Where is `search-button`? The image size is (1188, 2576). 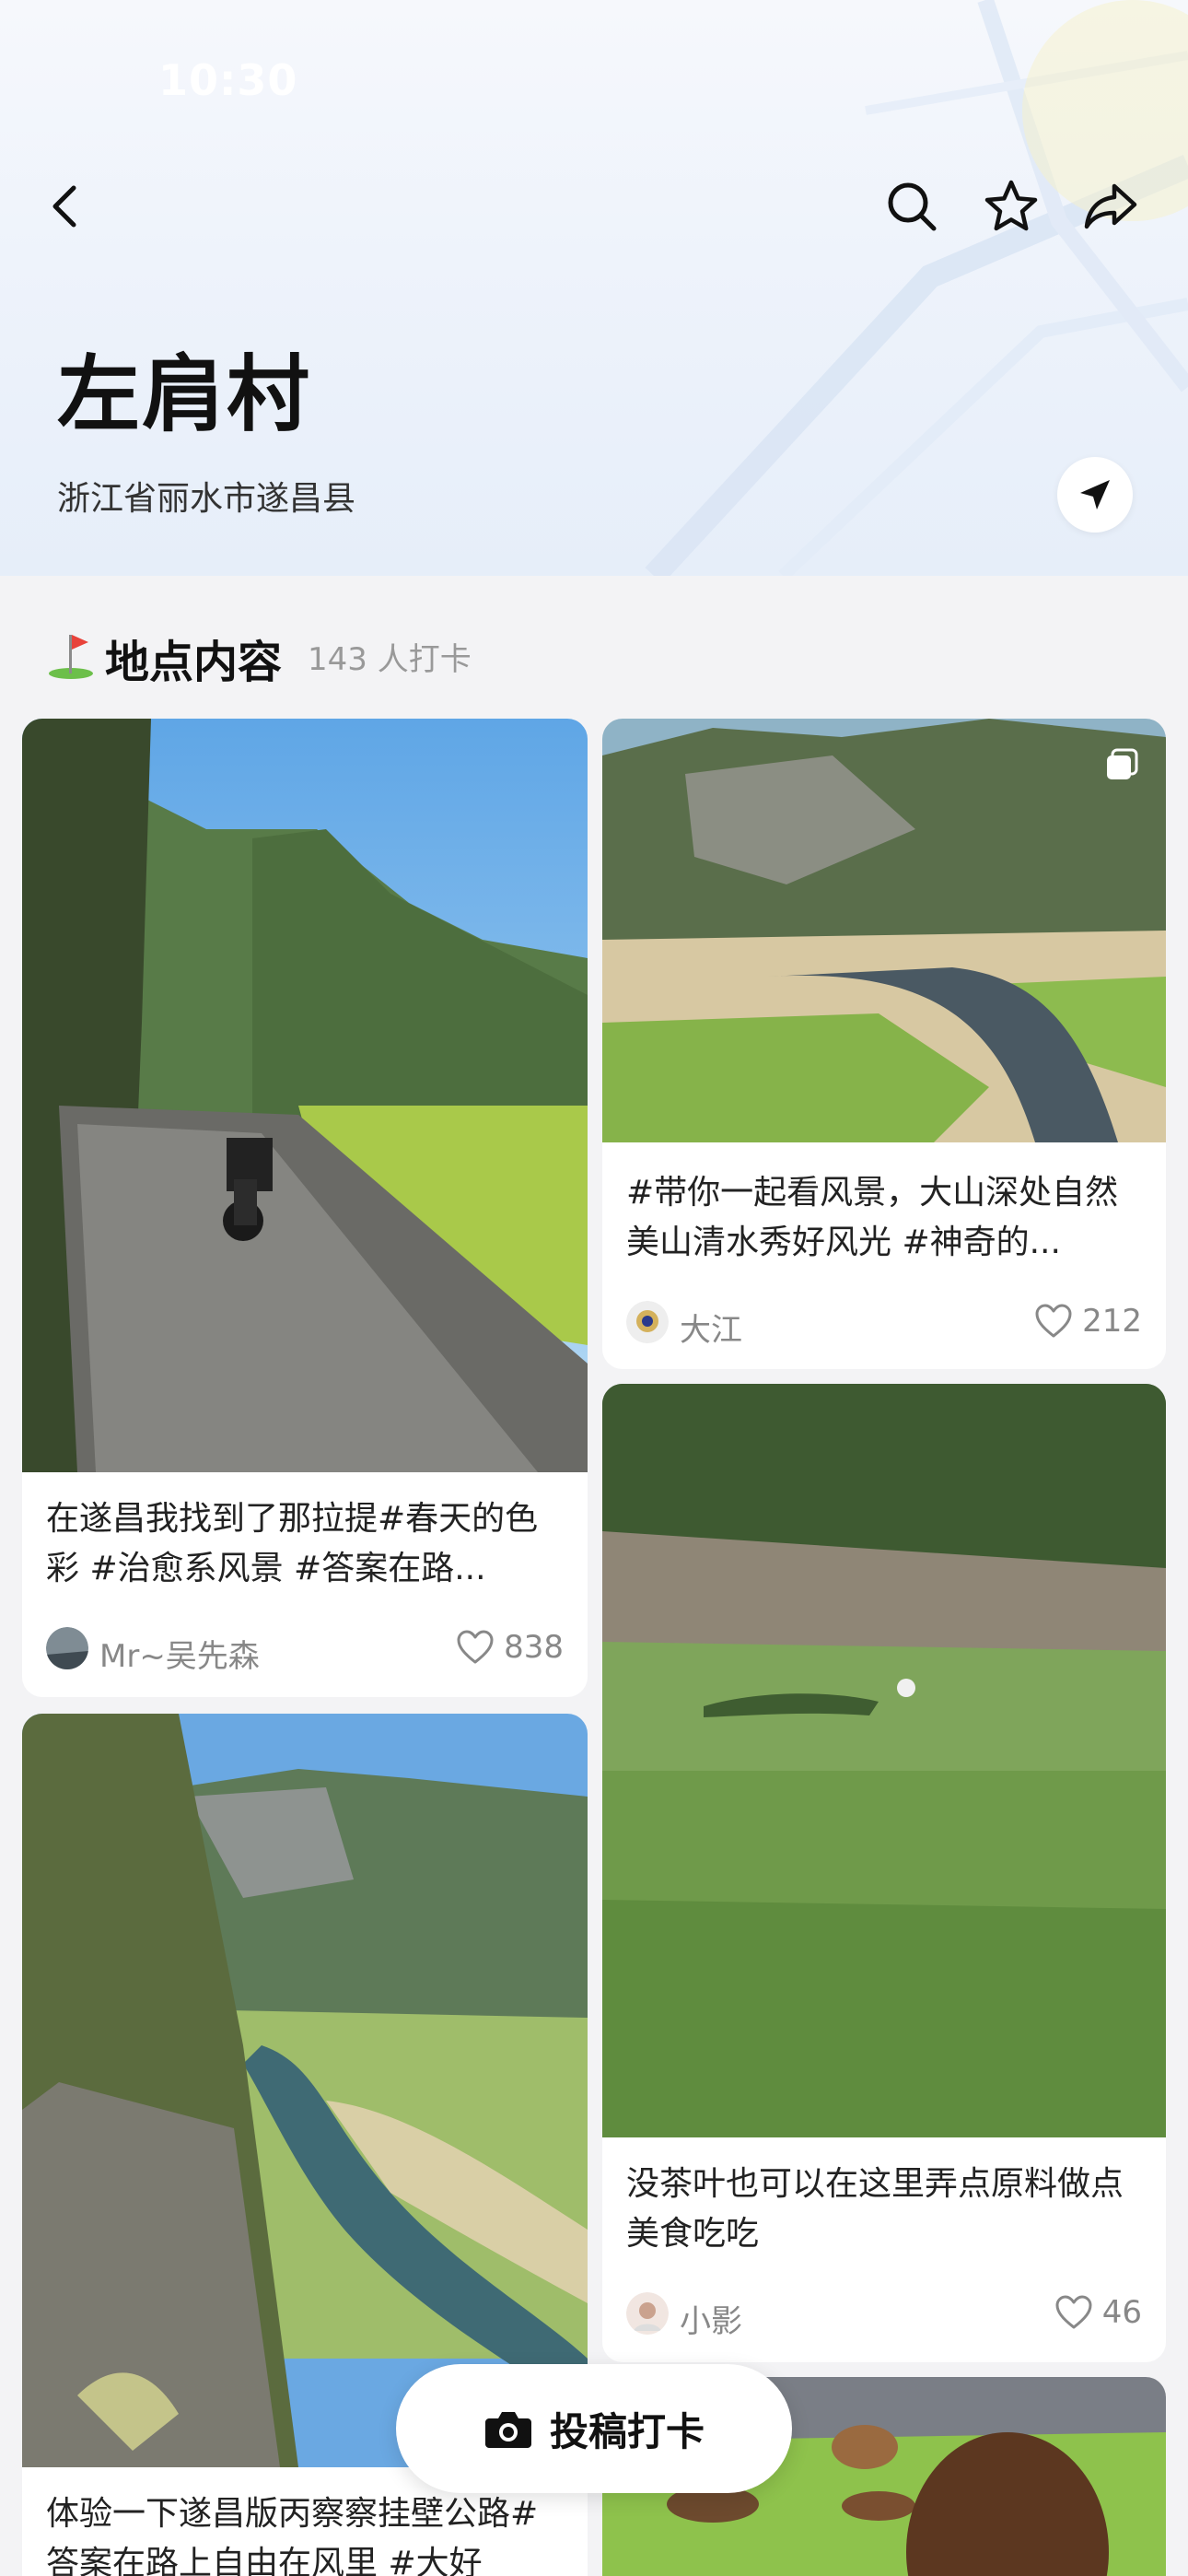 search-button is located at coordinates (912, 206).